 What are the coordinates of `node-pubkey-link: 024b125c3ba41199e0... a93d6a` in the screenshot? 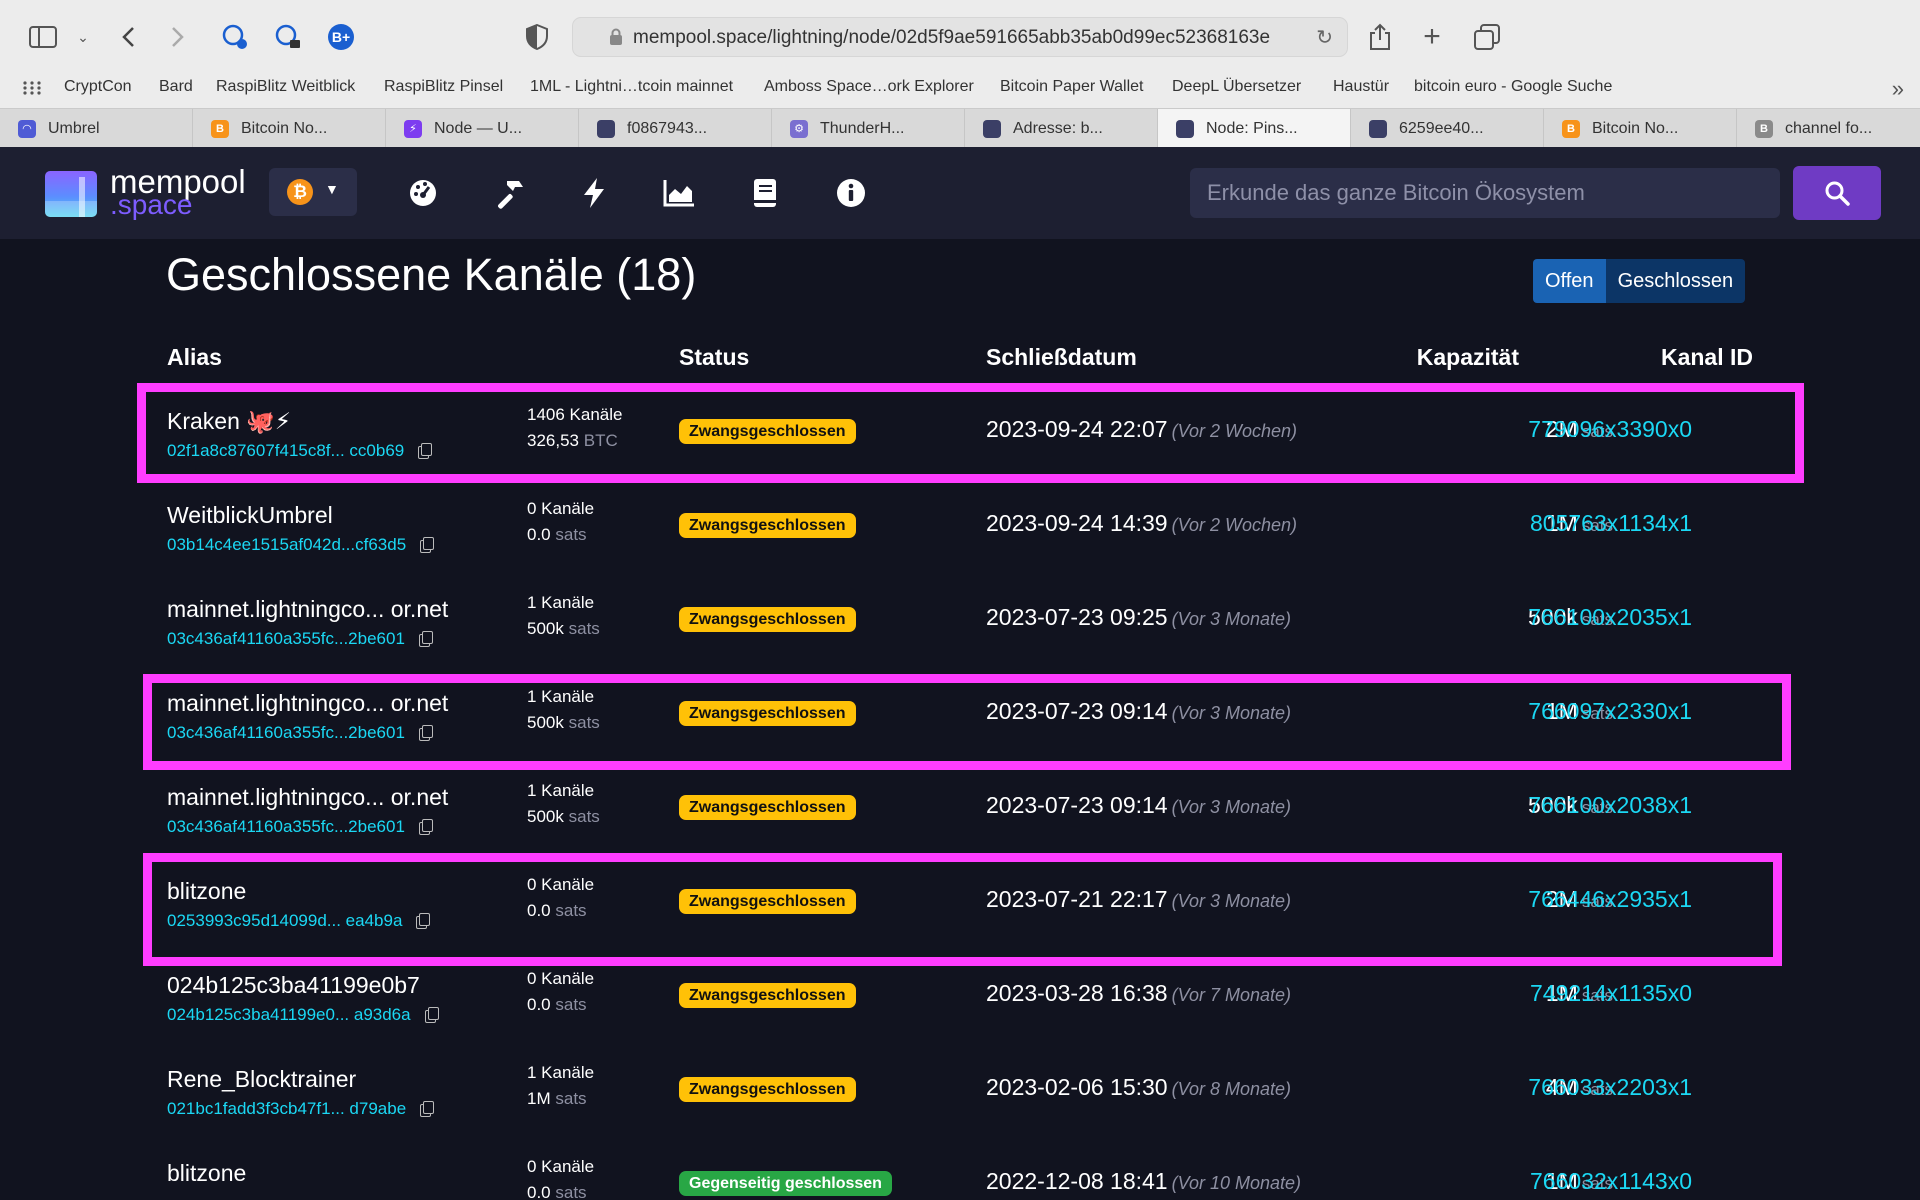 It's located at (289, 1015).